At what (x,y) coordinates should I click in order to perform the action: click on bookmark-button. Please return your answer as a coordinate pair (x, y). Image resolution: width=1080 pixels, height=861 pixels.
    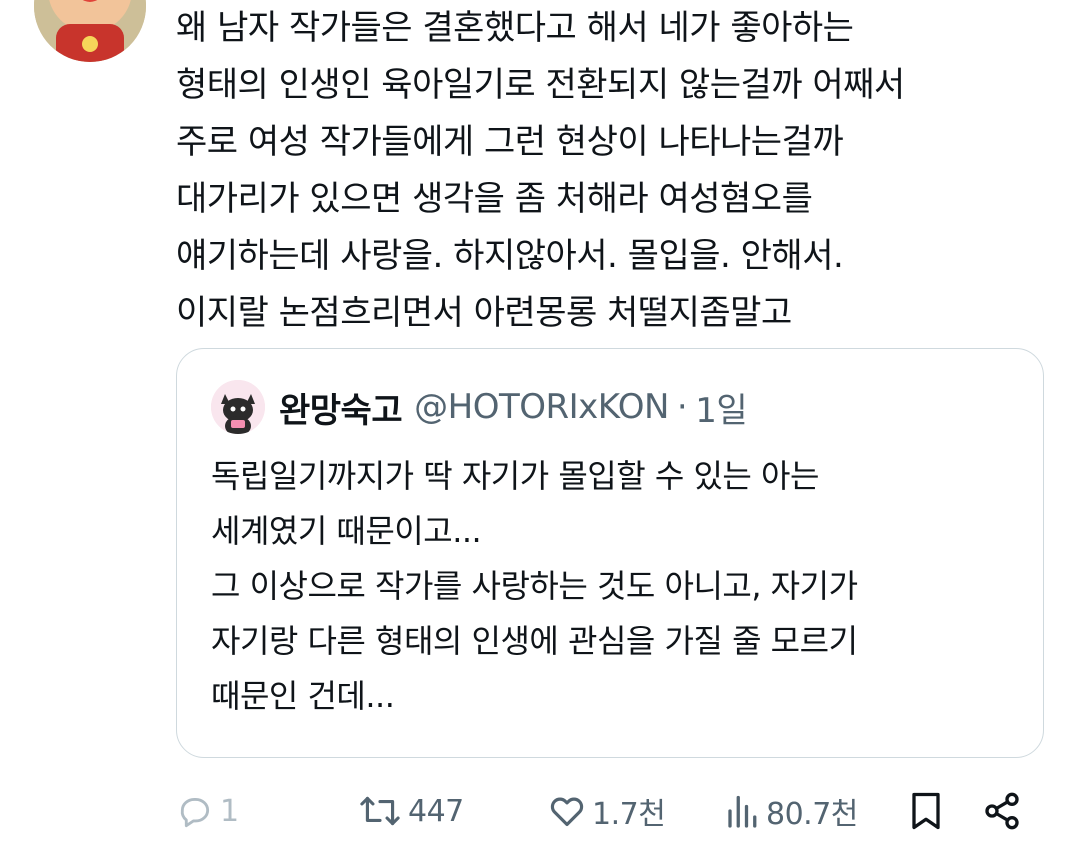
    Looking at the image, I should click on (926, 811).